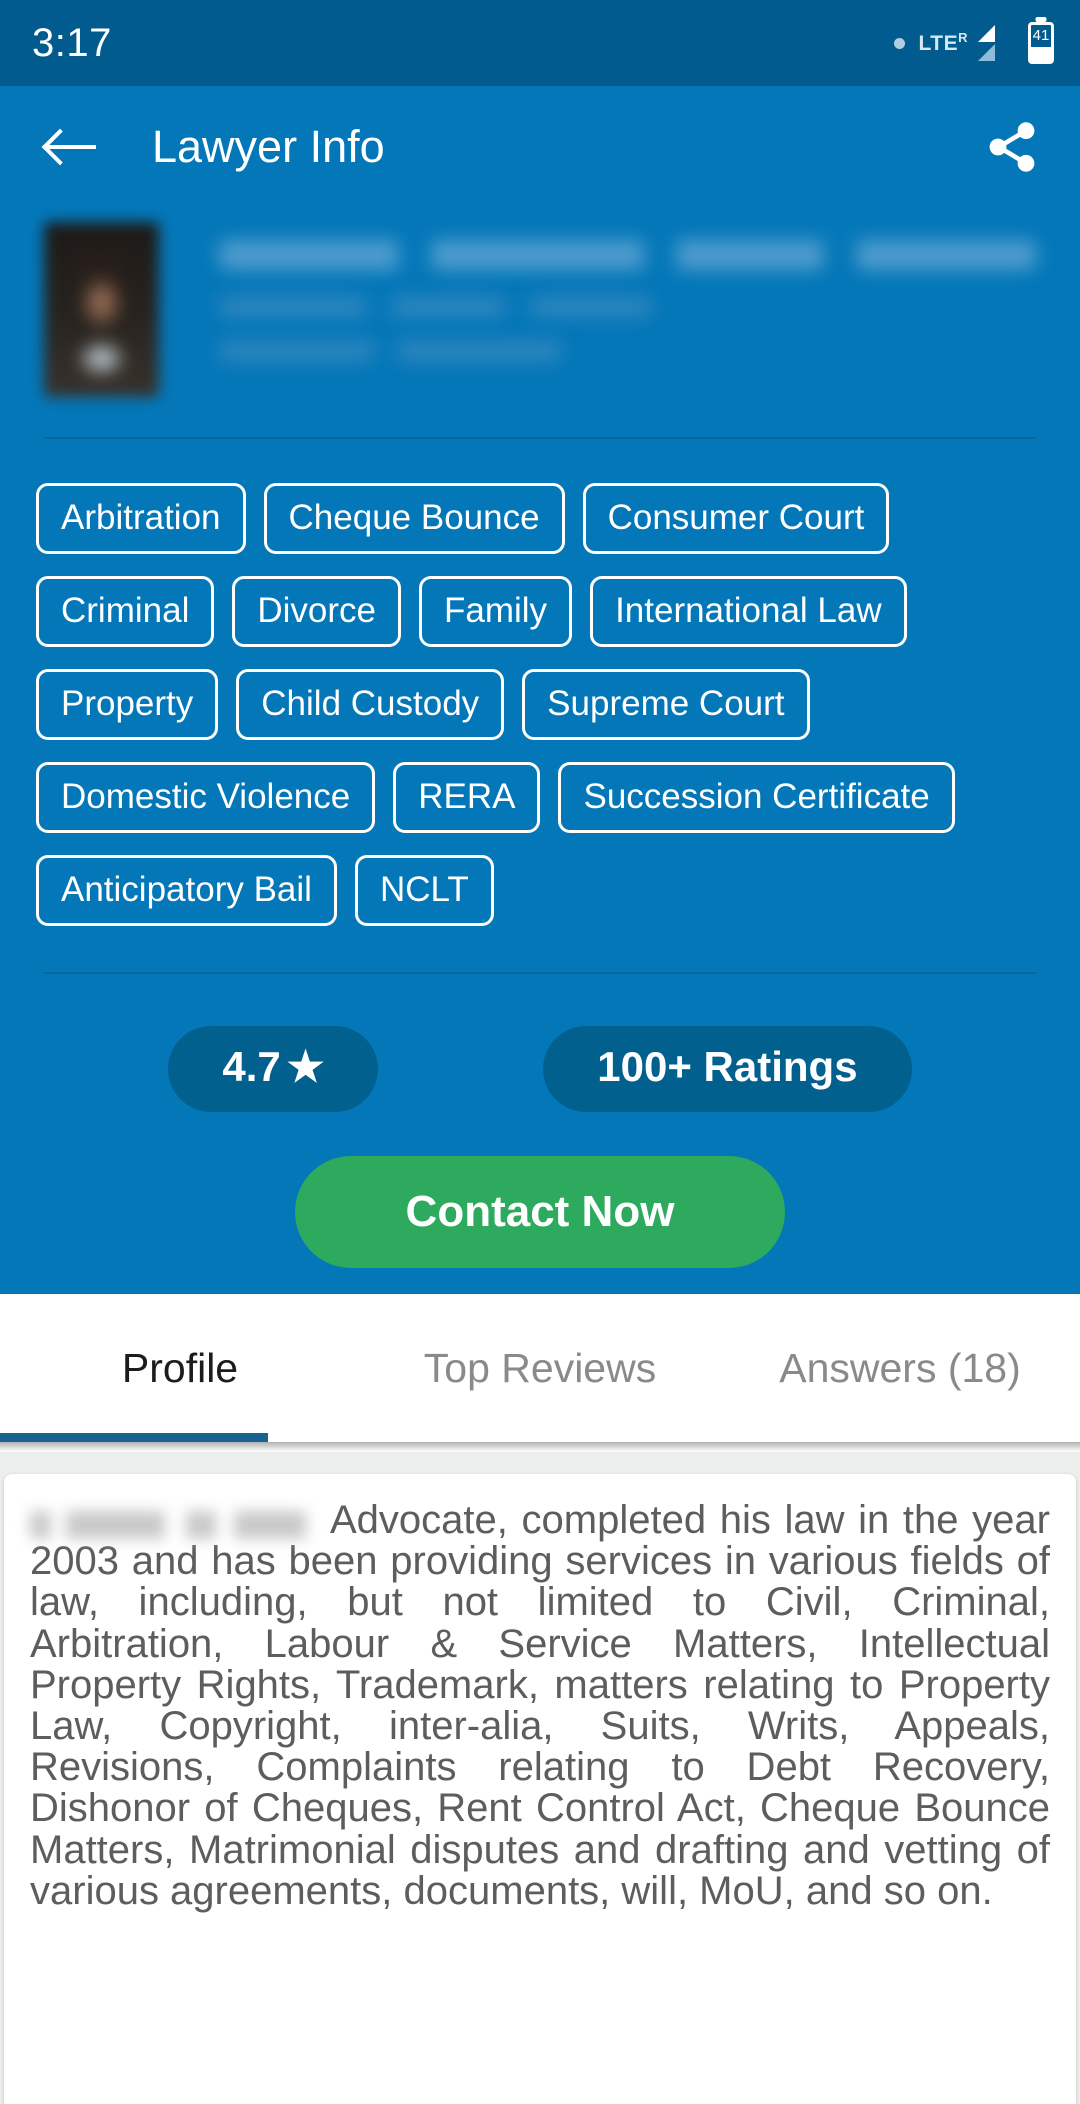  What do you see at coordinates (540, 43) in the screenshot?
I see `status-bar: 3:17 LTER 41` at bounding box center [540, 43].